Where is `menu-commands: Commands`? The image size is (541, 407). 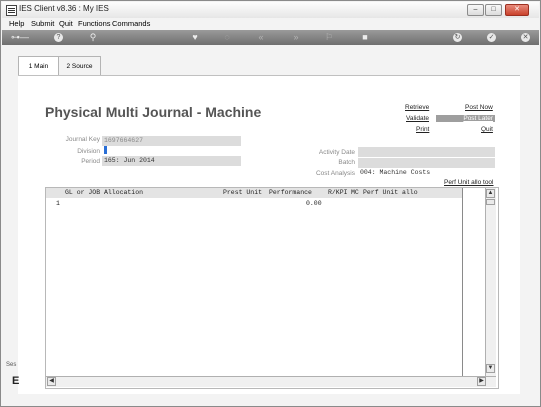 menu-commands: Commands is located at coordinates (131, 23).